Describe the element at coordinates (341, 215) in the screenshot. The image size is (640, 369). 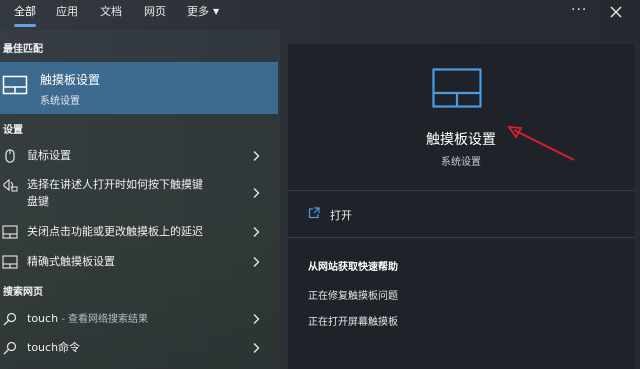
I see `open-label: 打开` at that location.